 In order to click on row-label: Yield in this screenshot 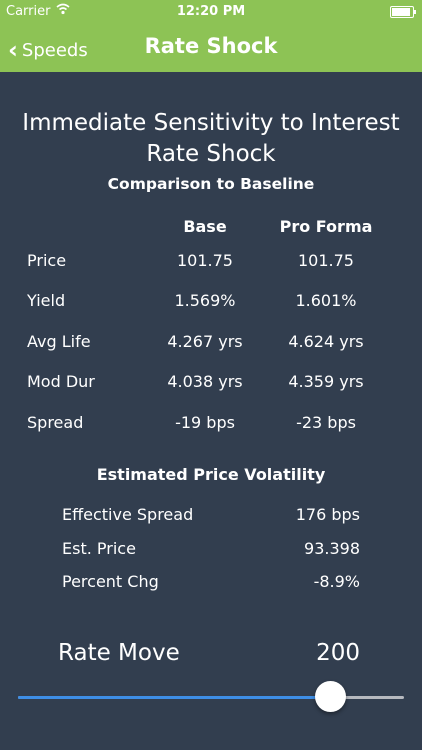, I will do `click(46, 300)`.